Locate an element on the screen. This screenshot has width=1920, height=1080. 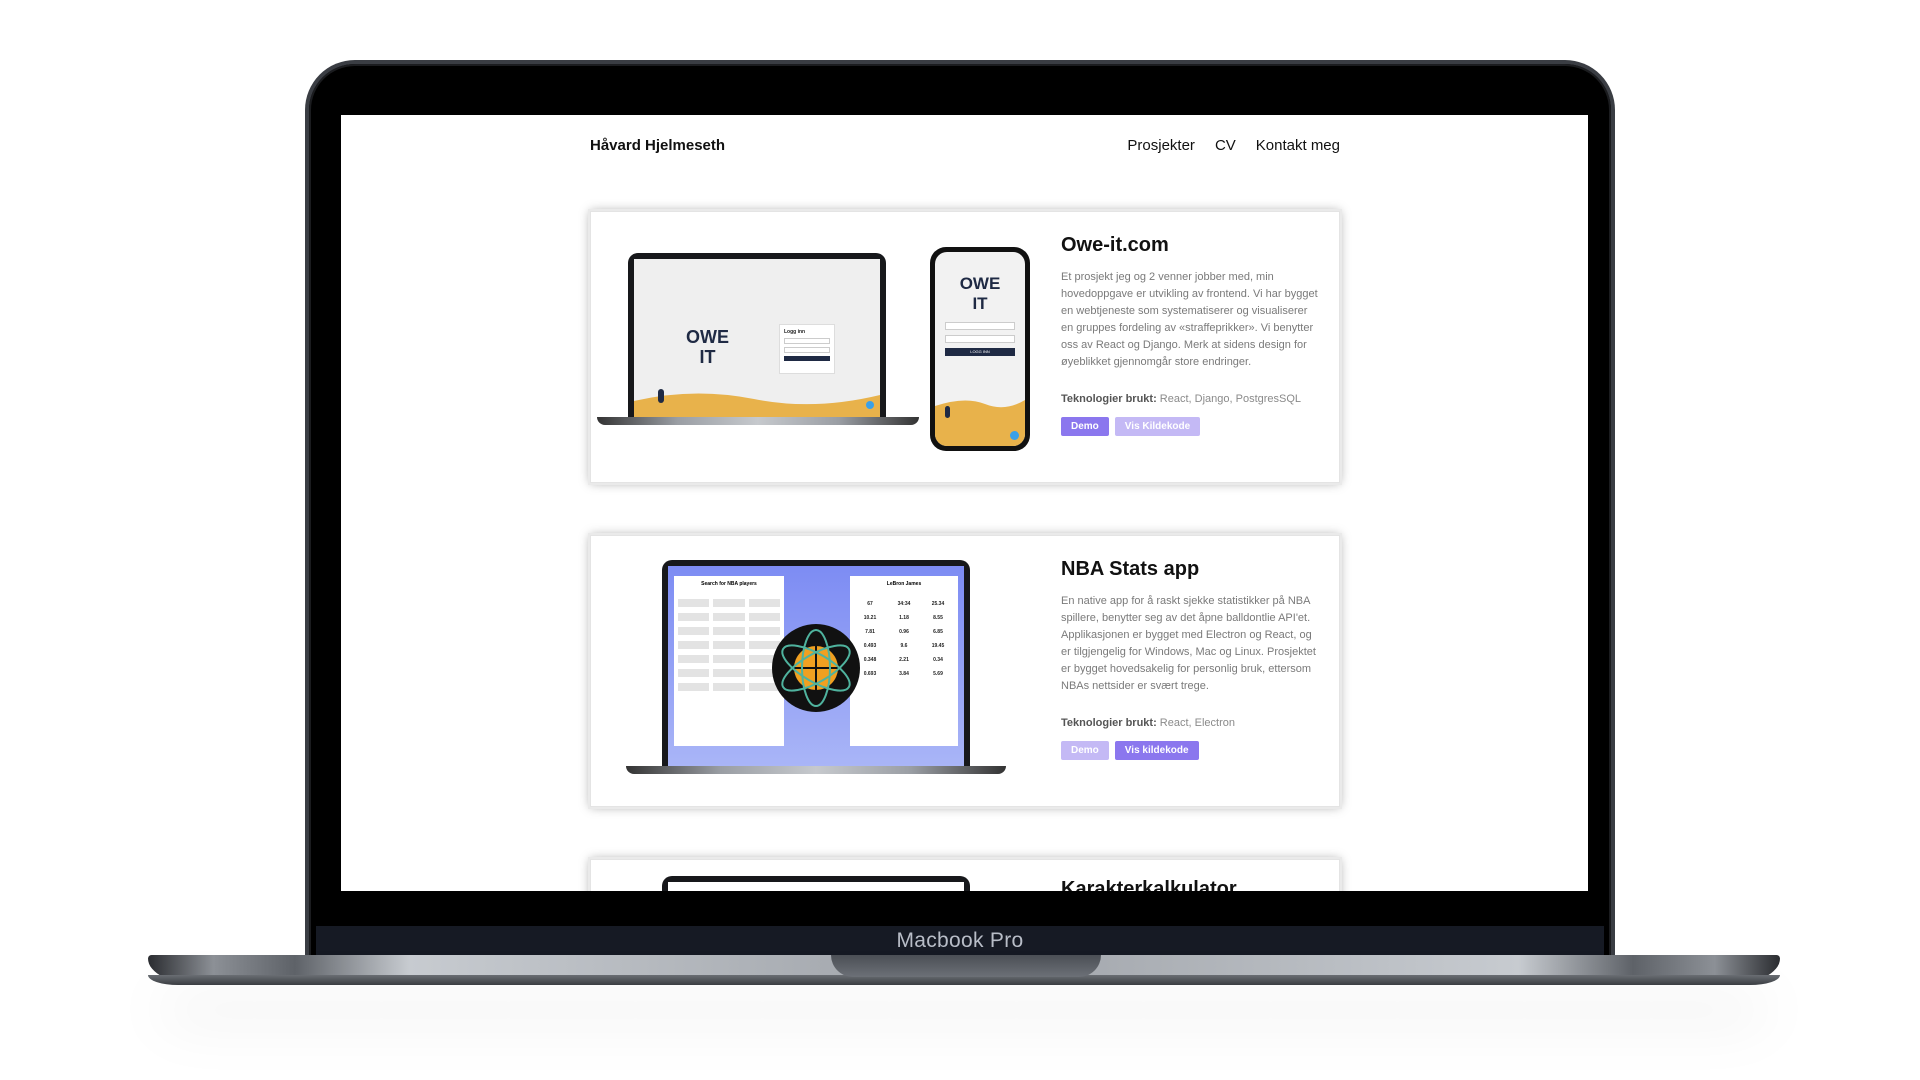
logo-line-2: IT is located at coordinates (707, 357).